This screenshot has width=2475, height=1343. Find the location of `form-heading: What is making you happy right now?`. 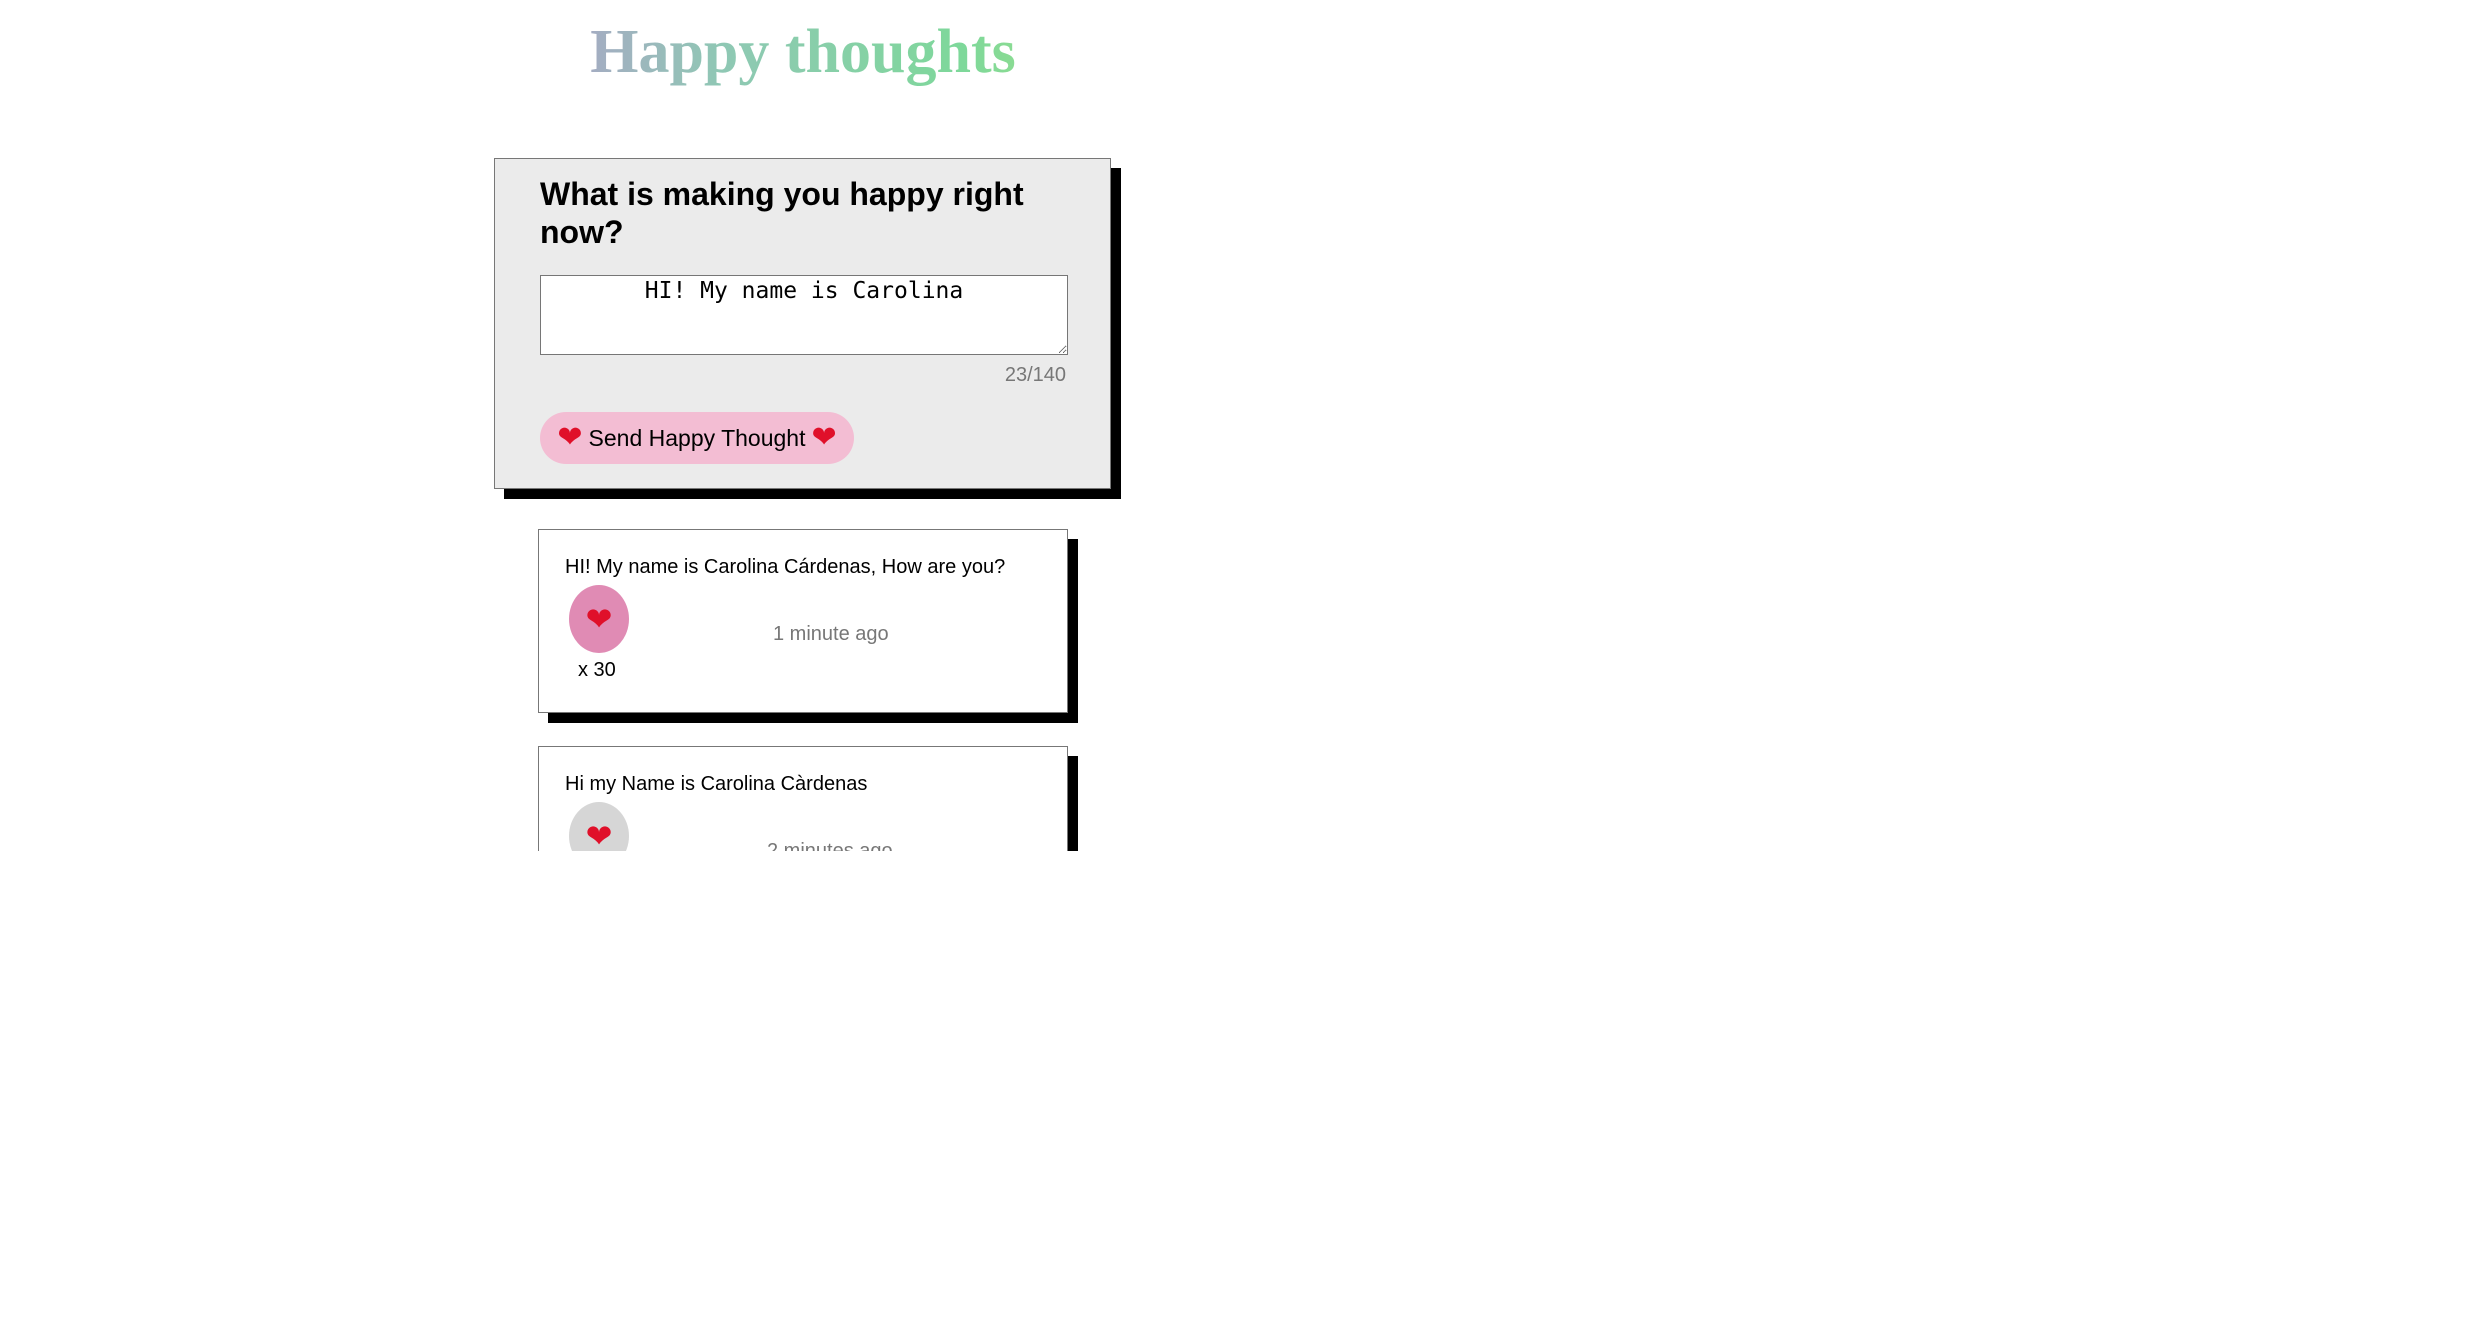

form-heading: What is making you happy right now? is located at coordinates (782, 213).